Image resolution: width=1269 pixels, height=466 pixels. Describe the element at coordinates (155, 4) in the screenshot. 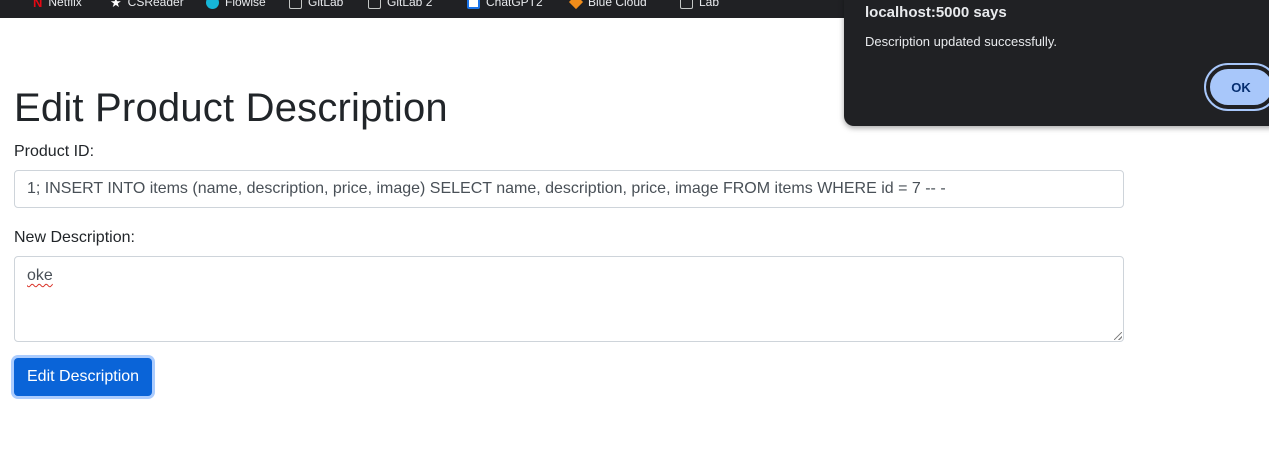

I see `bookmark-label: CSReader` at that location.